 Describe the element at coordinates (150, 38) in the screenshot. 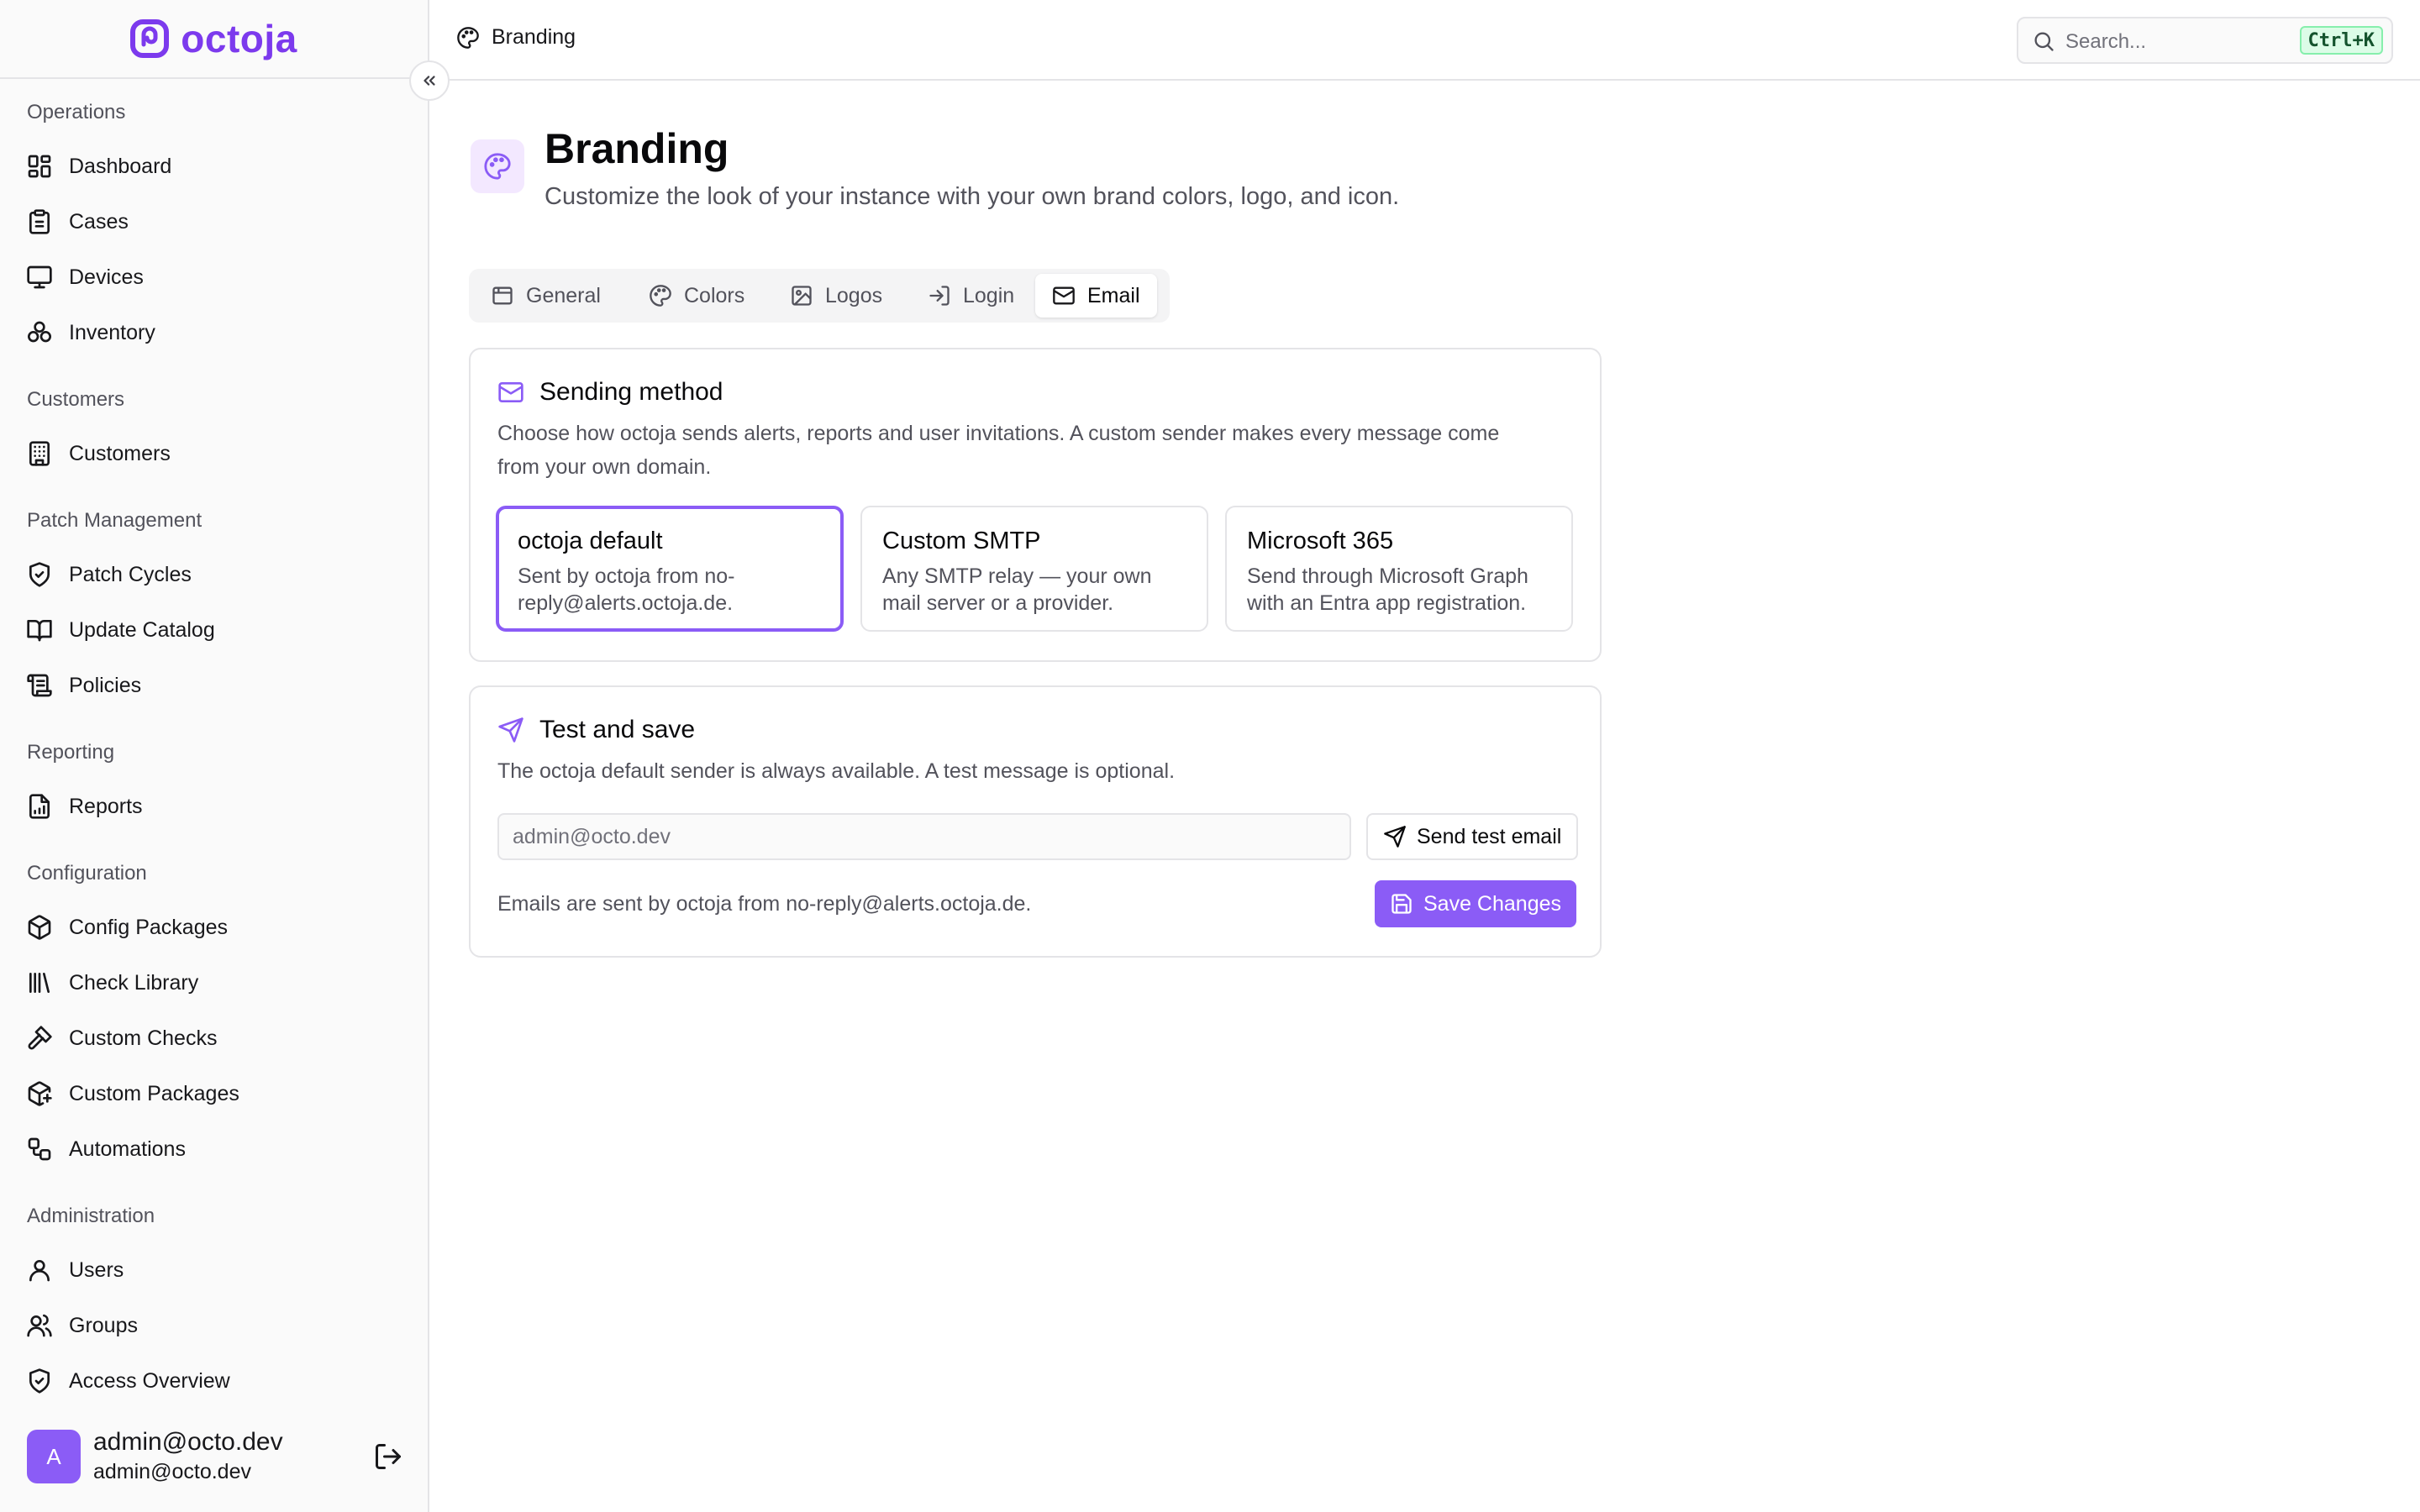

I see `octoja-logo-icon` at that location.